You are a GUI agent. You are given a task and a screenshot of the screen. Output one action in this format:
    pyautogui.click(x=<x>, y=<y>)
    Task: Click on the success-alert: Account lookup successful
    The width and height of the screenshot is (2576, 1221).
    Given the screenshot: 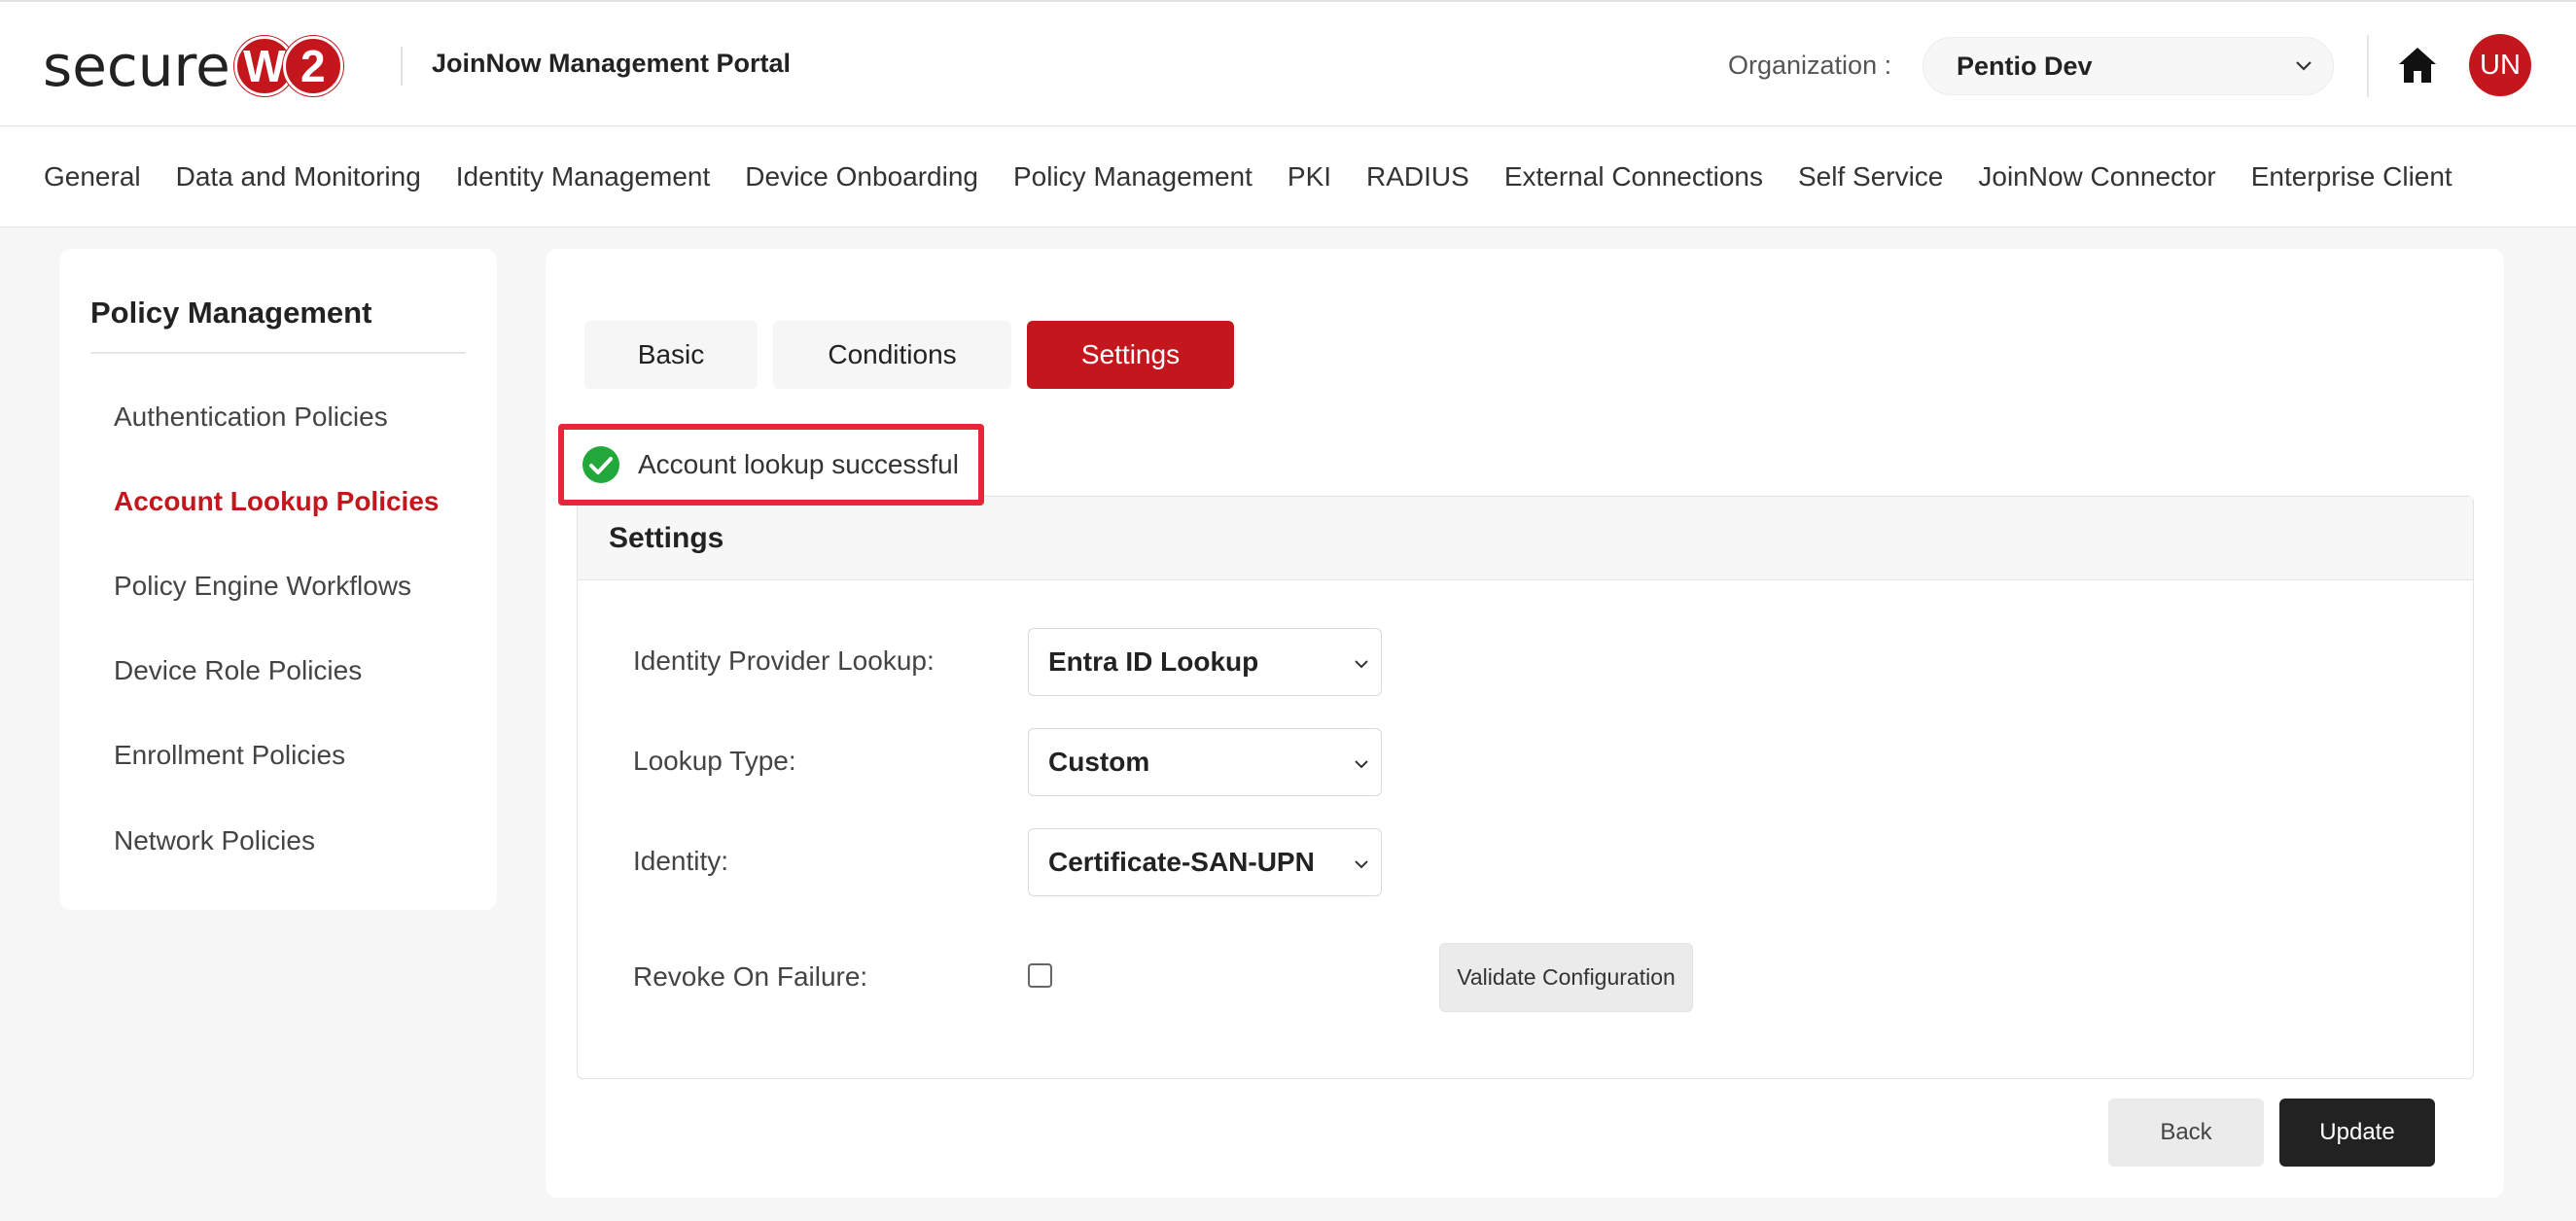 What is the action you would take?
    pyautogui.click(x=771, y=465)
    